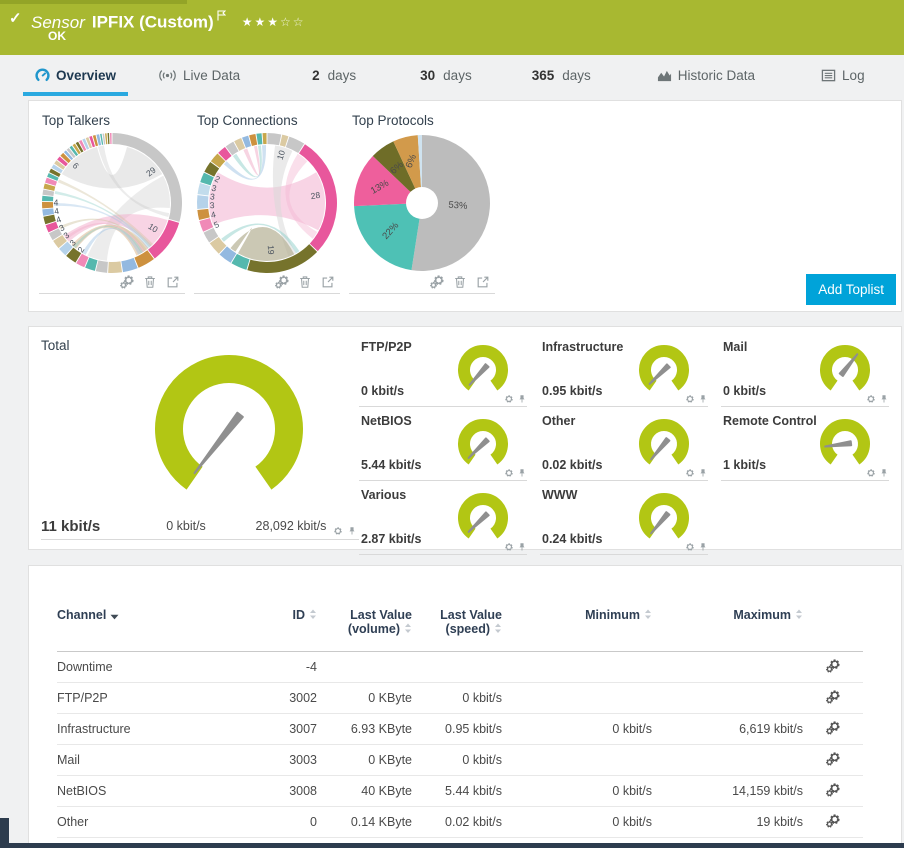 The width and height of the screenshot is (904, 848). I want to click on total-gauge-min-label: 0 kbit/s, so click(186, 526).